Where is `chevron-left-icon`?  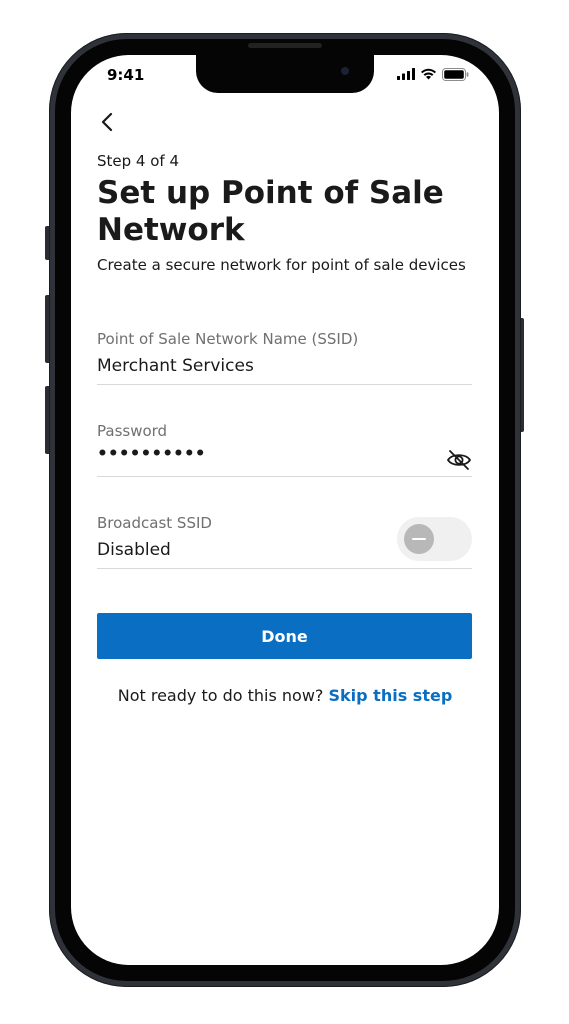
chevron-left-icon is located at coordinates (107, 122).